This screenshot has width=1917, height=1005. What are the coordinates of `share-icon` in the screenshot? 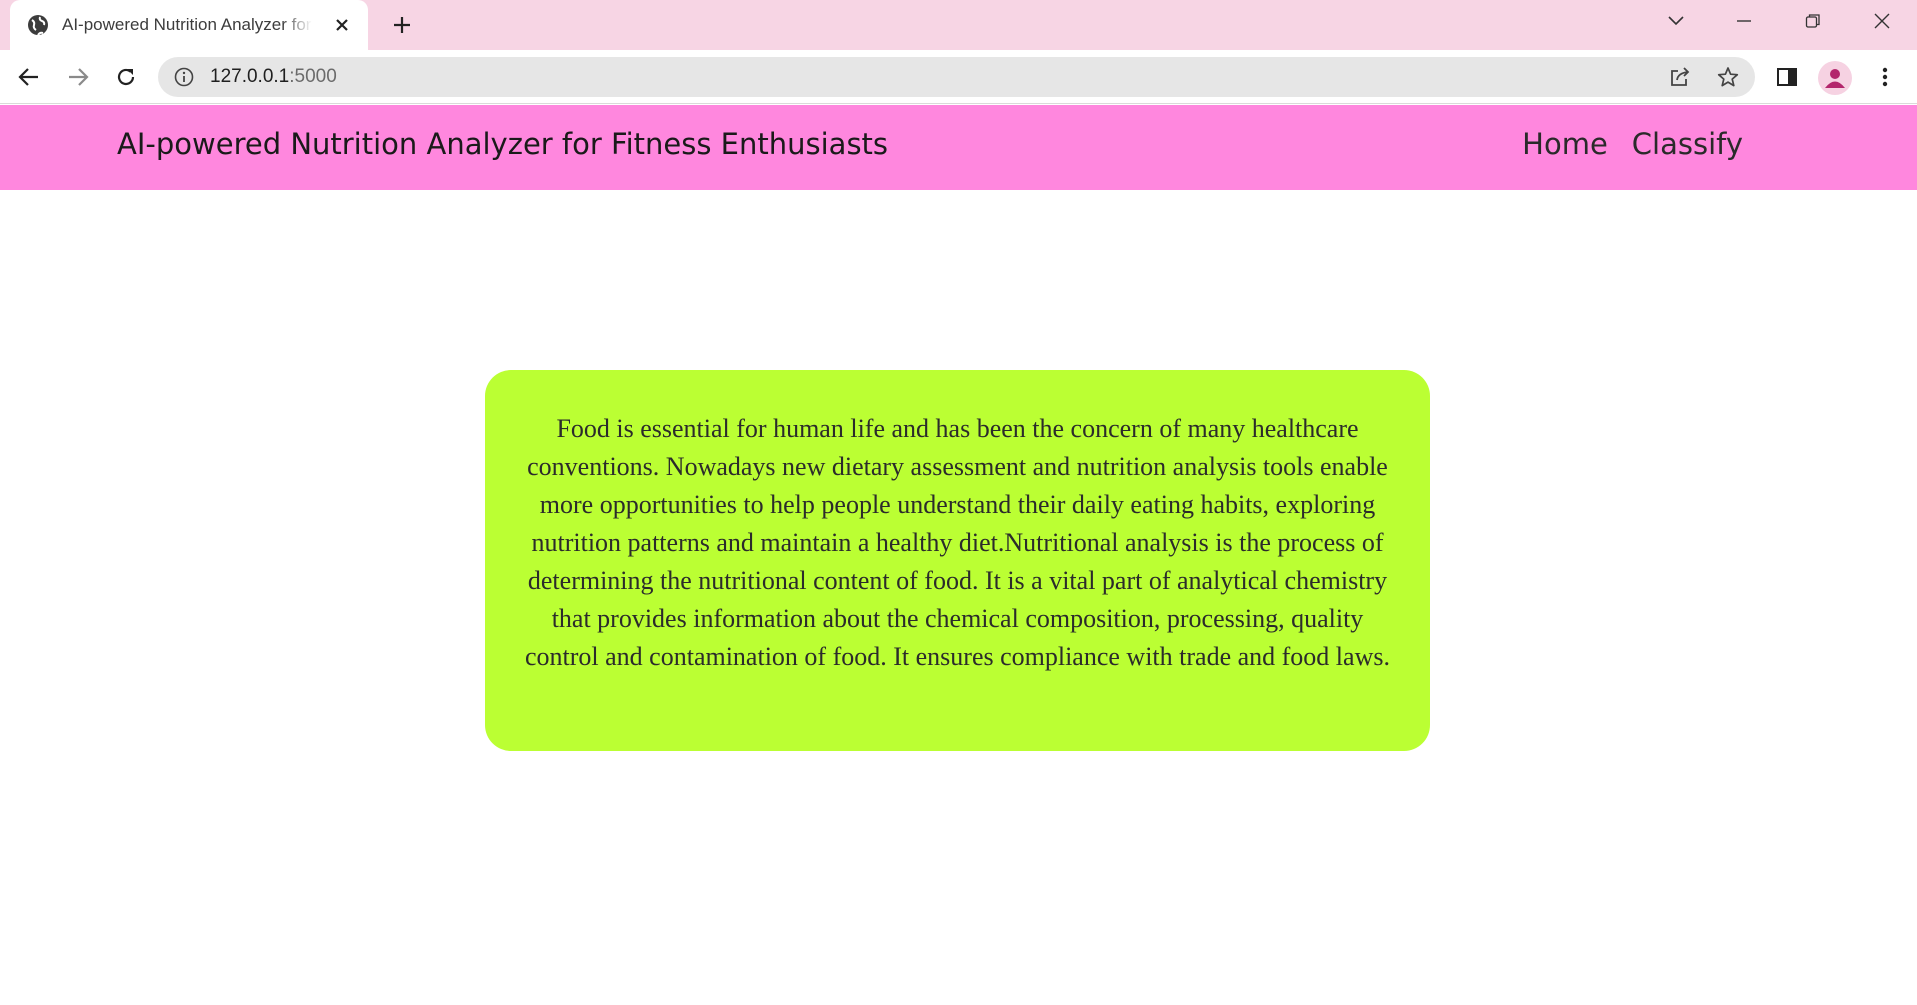 It's located at (1680, 77).